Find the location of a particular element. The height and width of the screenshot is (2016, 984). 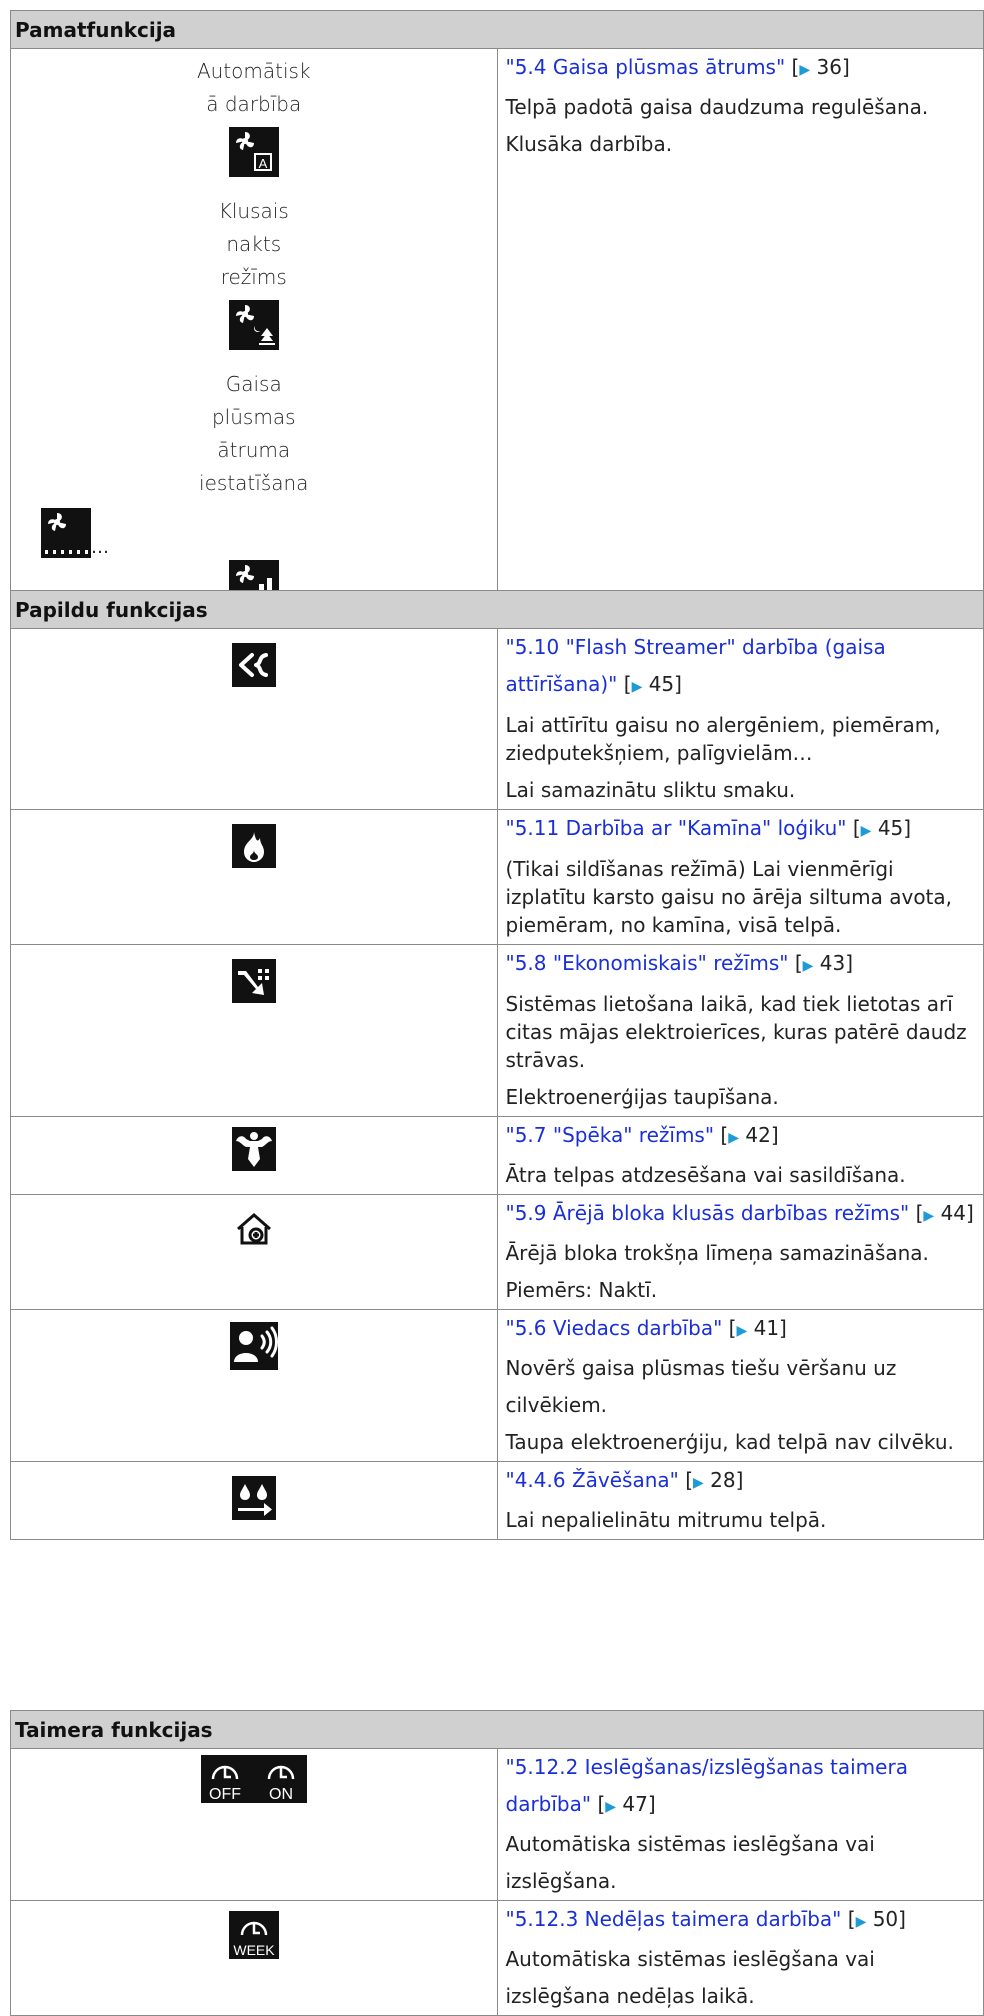

reference-line: "5.4 Gaisa plūsmas ātrums" [▶ 36] is located at coordinates (741, 69).